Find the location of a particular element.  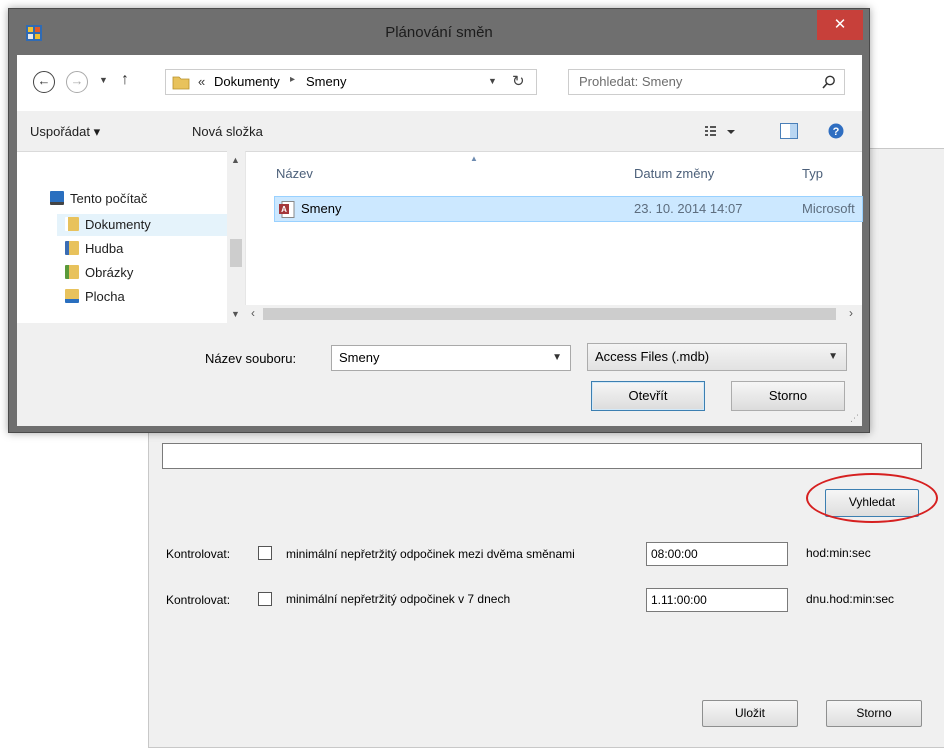

filetype-value: Access Files (.mdb) is located at coordinates (652, 356).